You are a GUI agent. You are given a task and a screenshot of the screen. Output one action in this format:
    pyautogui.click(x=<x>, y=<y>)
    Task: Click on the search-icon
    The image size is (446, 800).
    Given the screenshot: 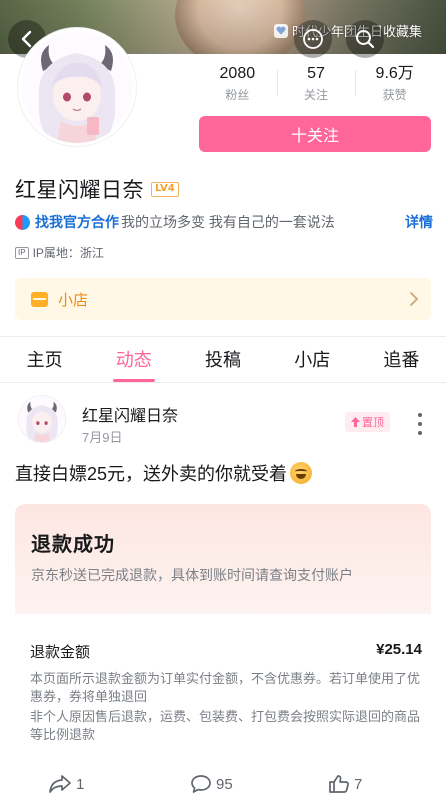 What is the action you would take?
    pyautogui.click(x=365, y=39)
    